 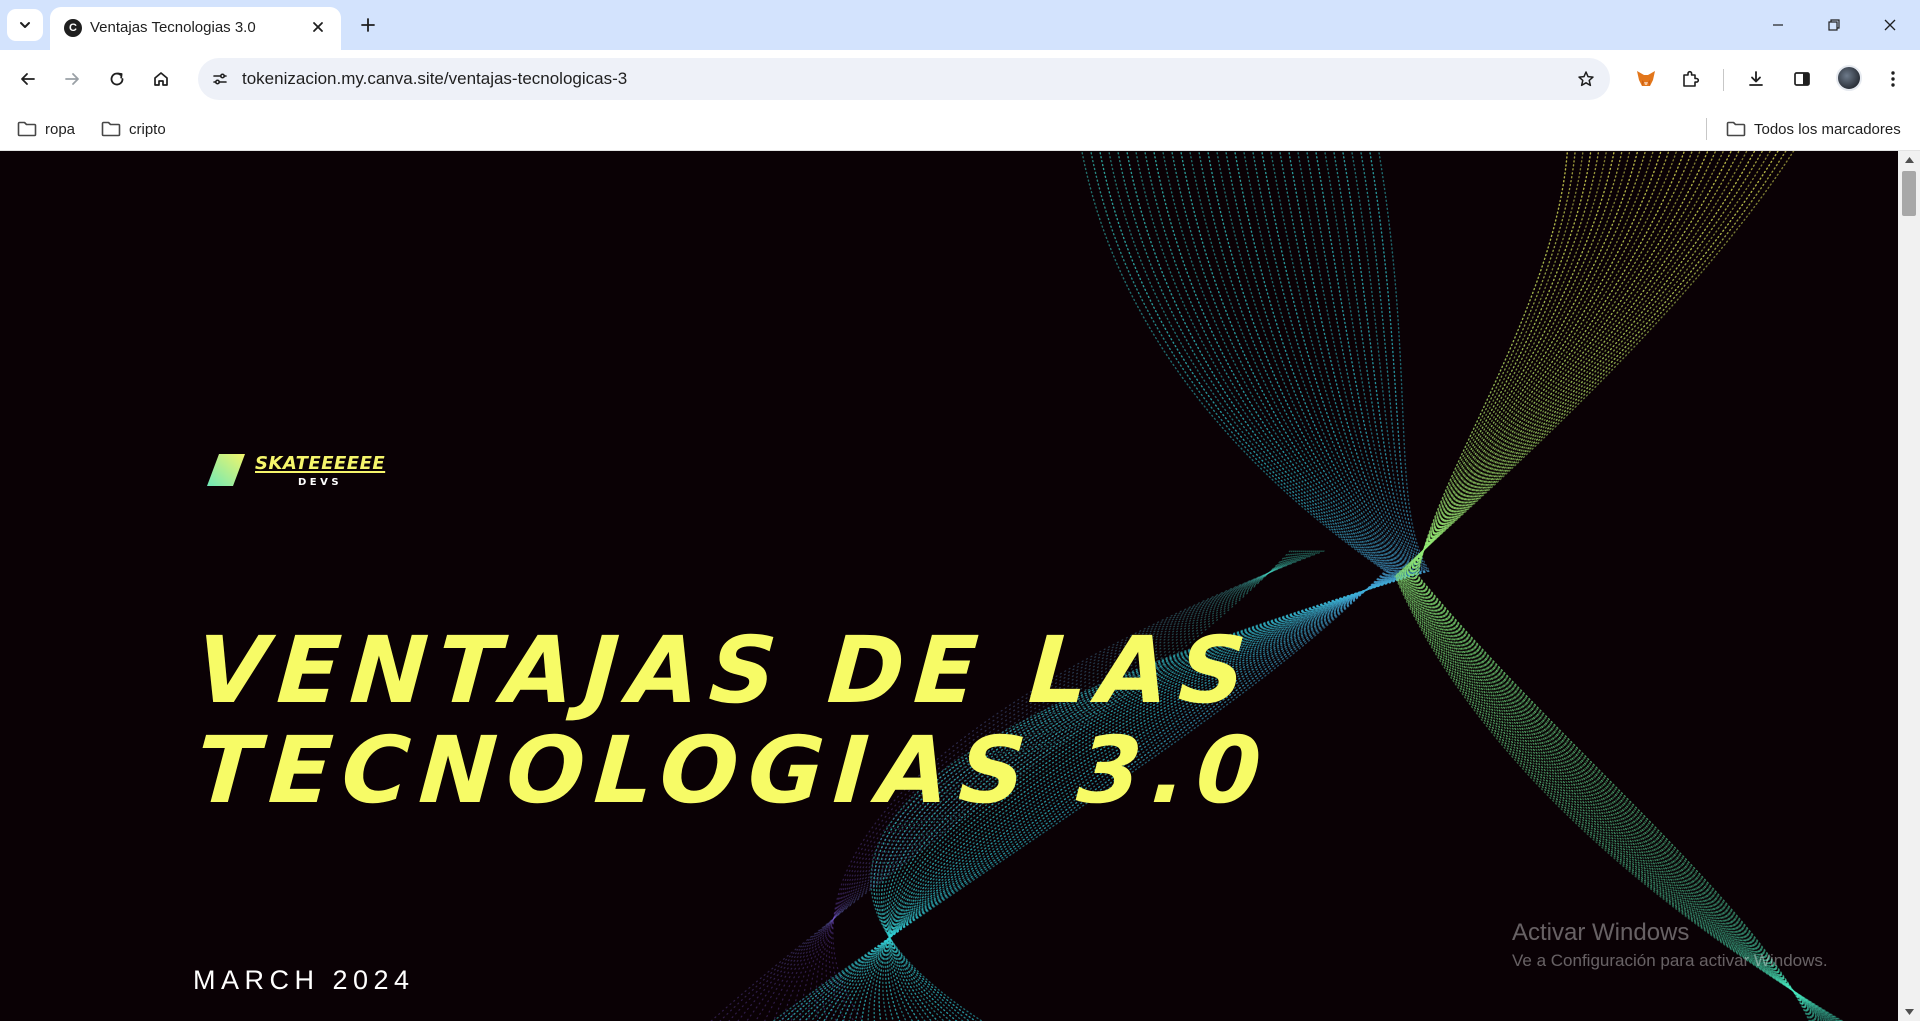 I want to click on all-bookmarks-button: Todos los marcadores, so click(x=1813, y=129).